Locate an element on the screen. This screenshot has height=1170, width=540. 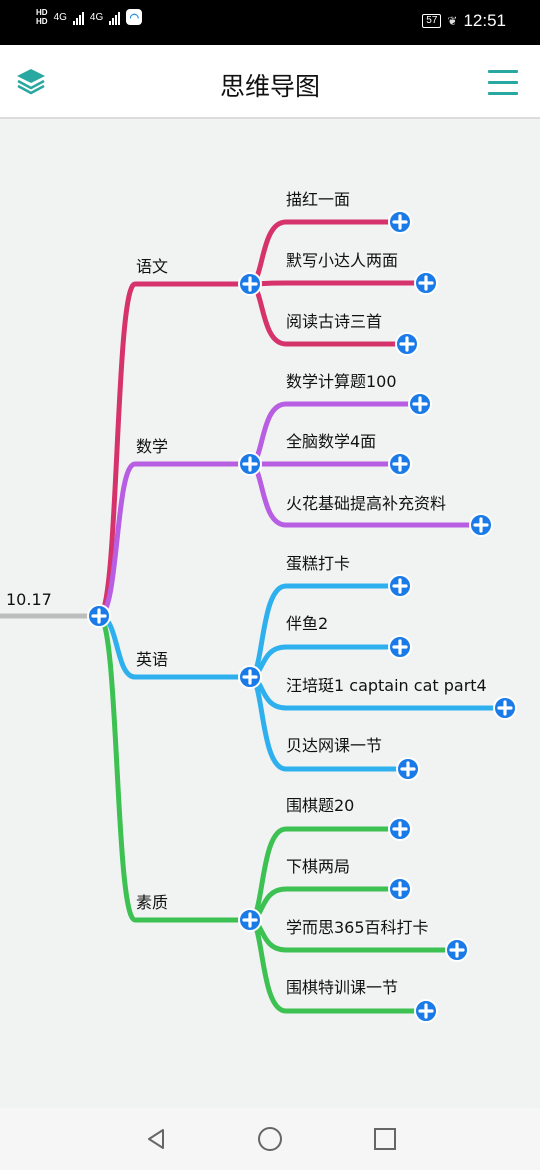
child-label-1-0: 数学计算题100 is located at coordinates (341, 381).